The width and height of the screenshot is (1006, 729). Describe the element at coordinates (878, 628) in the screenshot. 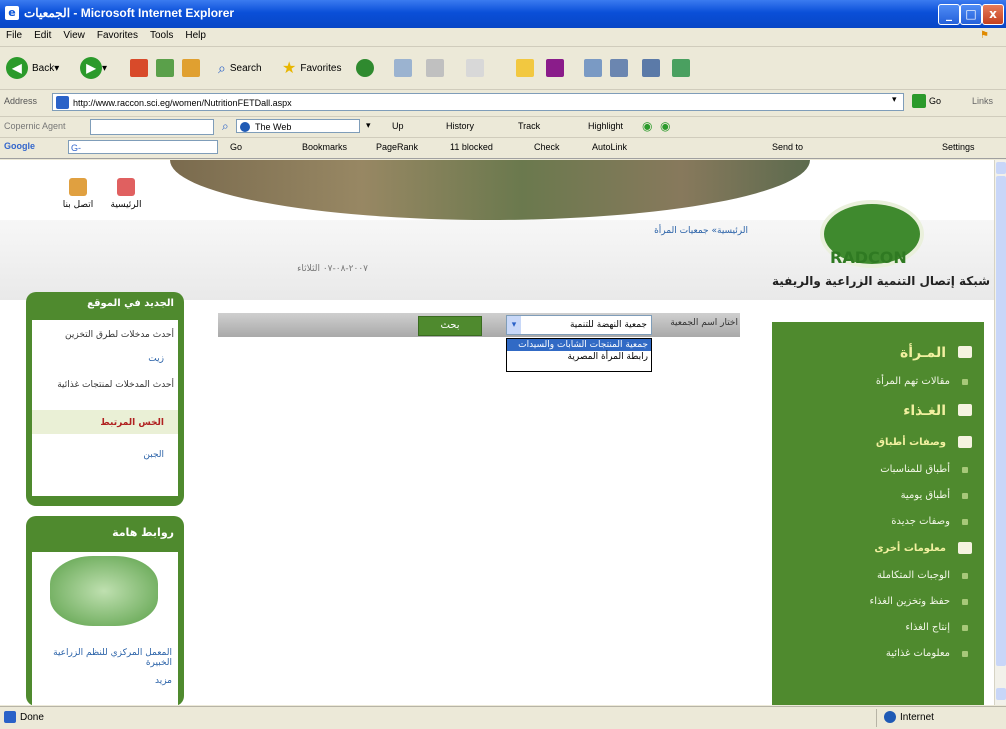

I see `menu-item: إنتاج الغذاء` at that location.